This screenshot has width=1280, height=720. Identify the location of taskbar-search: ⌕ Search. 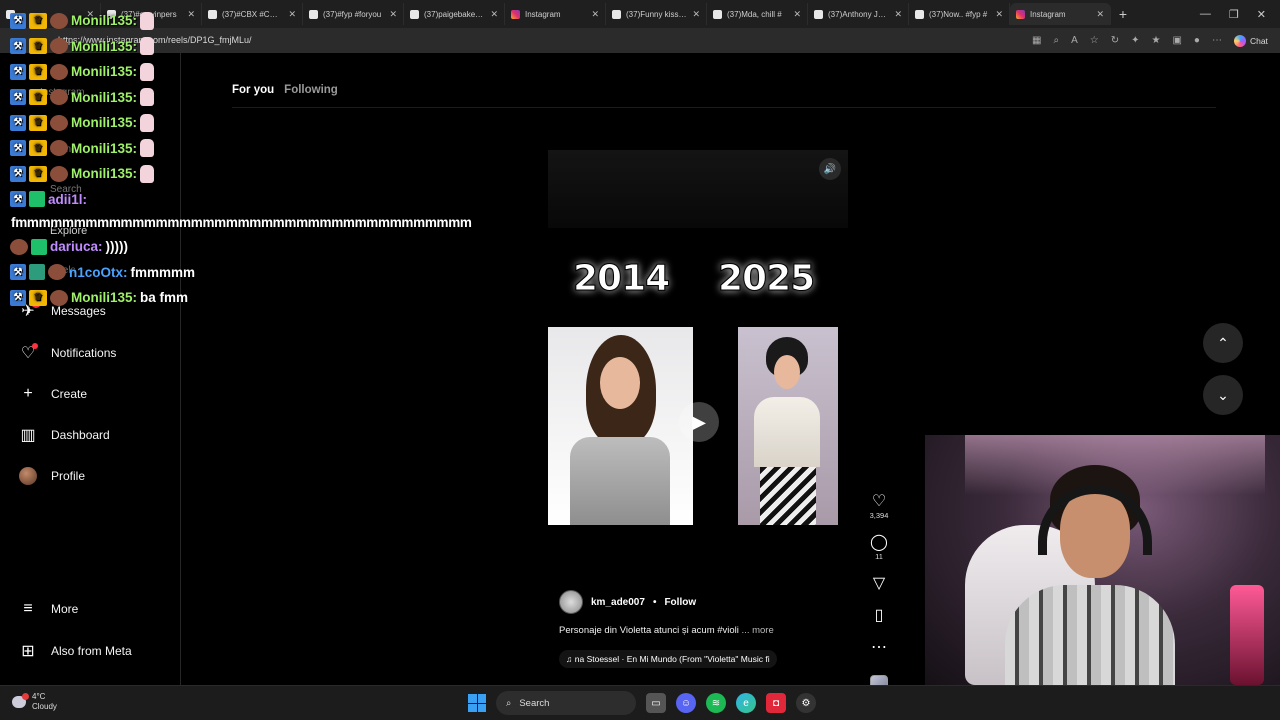
(566, 703).